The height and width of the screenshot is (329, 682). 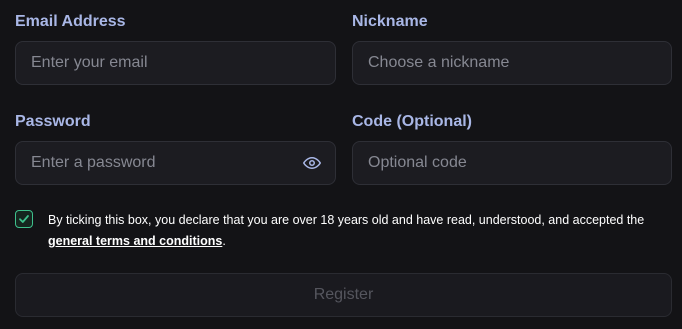 What do you see at coordinates (343, 295) in the screenshot?
I see `register-button: Register` at bounding box center [343, 295].